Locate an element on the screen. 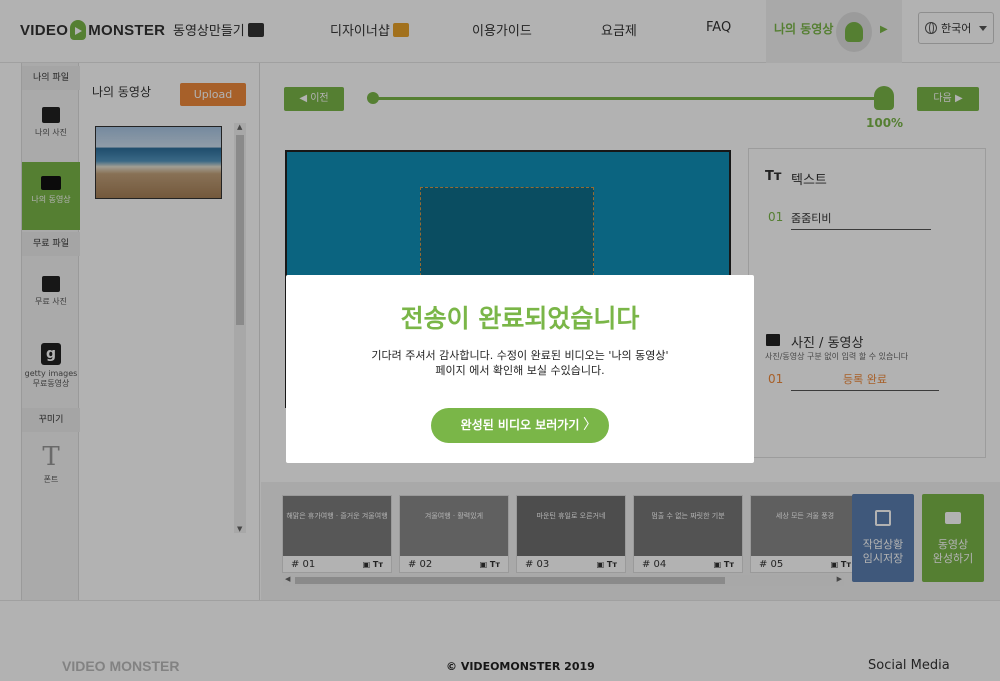  view-completed-video-button: 완성된 비디오 보러가기 〉 is located at coordinates (520, 425).